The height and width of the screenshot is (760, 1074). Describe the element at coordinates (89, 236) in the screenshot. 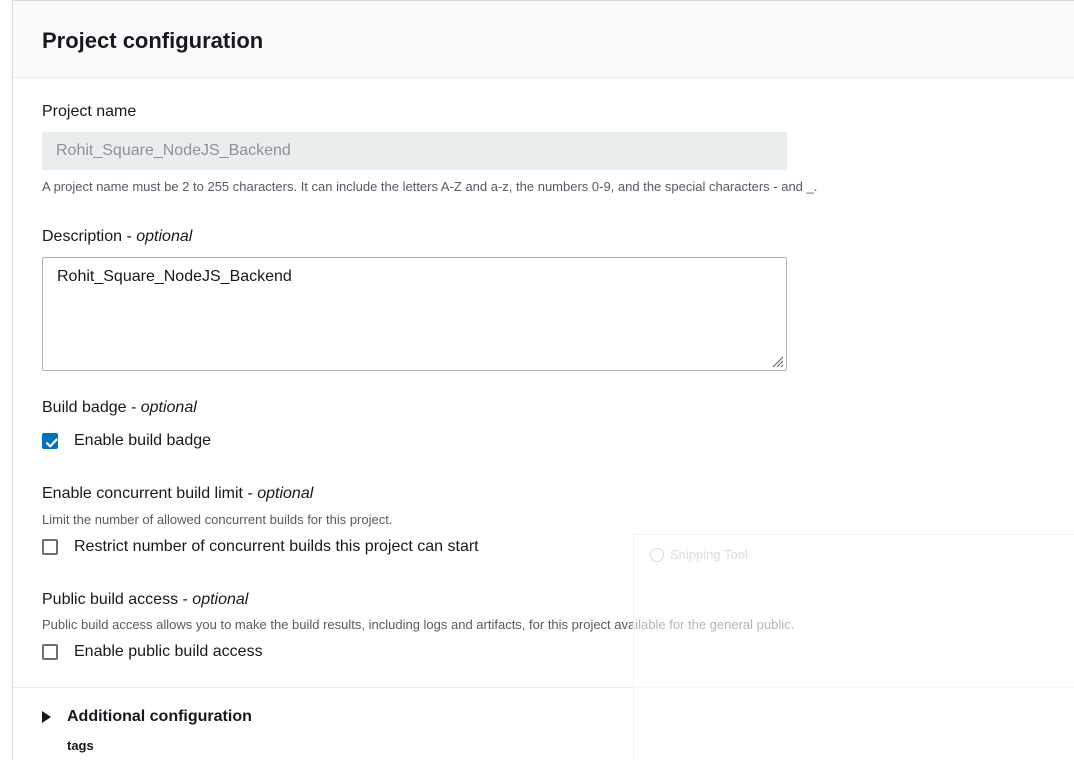

I see `description-label-text: Description -` at that location.